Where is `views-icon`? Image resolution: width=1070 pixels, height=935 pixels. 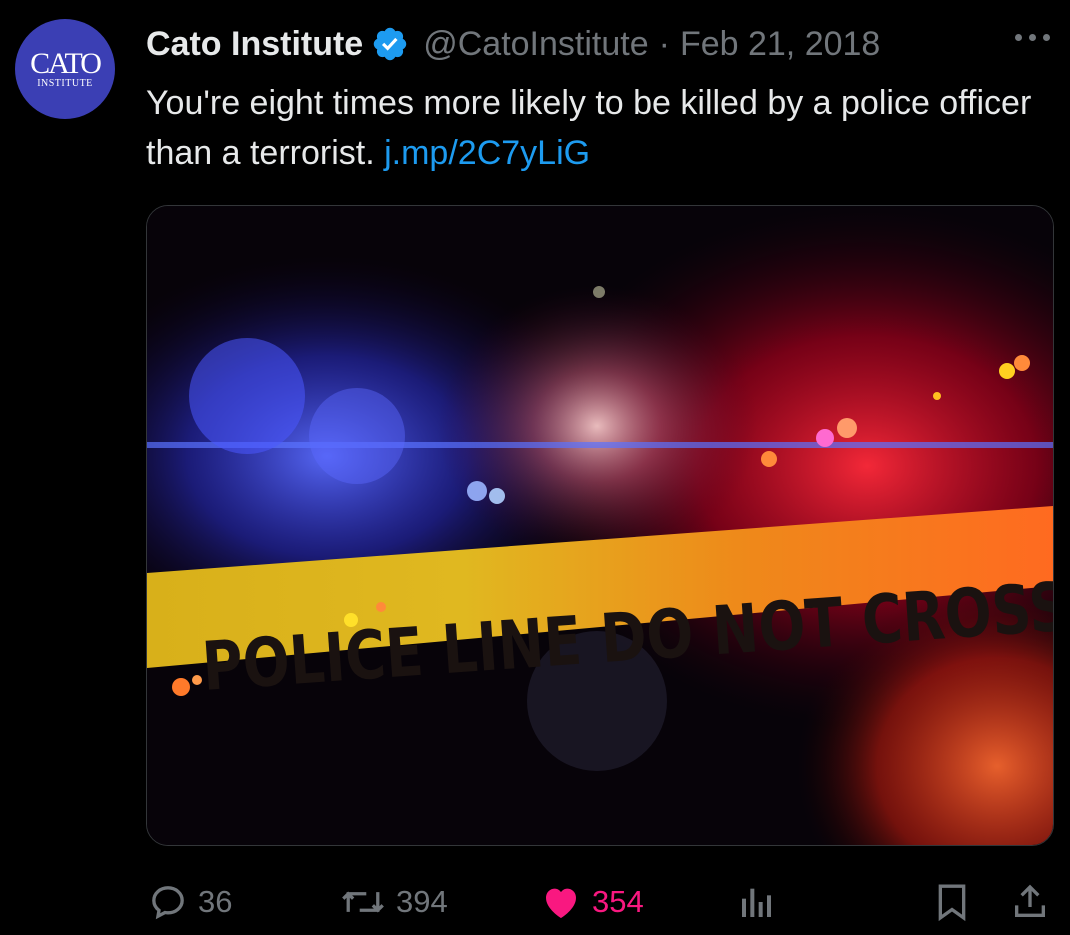 views-icon is located at coordinates (756, 902).